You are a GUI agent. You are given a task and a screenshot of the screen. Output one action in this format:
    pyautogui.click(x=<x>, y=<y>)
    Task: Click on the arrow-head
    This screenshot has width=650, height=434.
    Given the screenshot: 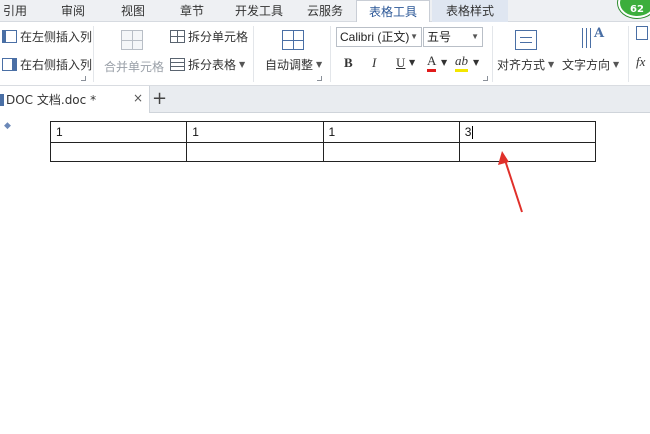 What is the action you would take?
    pyautogui.click(x=503, y=158)
    